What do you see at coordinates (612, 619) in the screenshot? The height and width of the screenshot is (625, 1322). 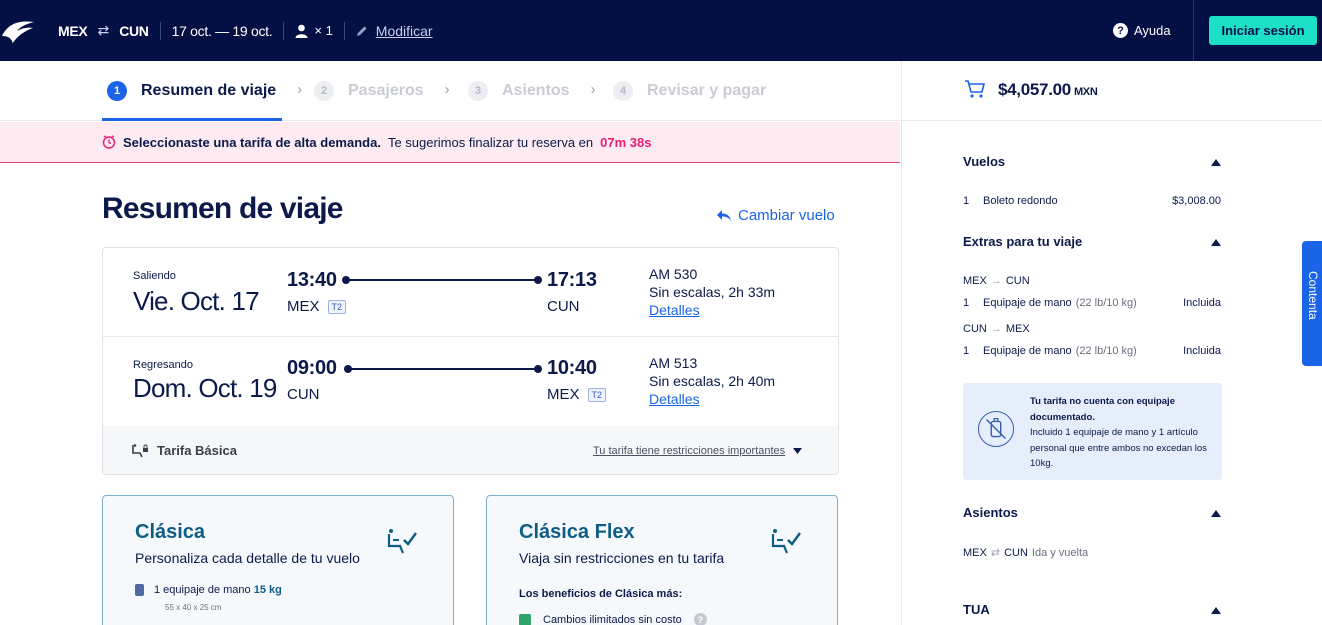 I see `feature-text: Cambios ilimitados sin costo` at bounding box center [612, 619].